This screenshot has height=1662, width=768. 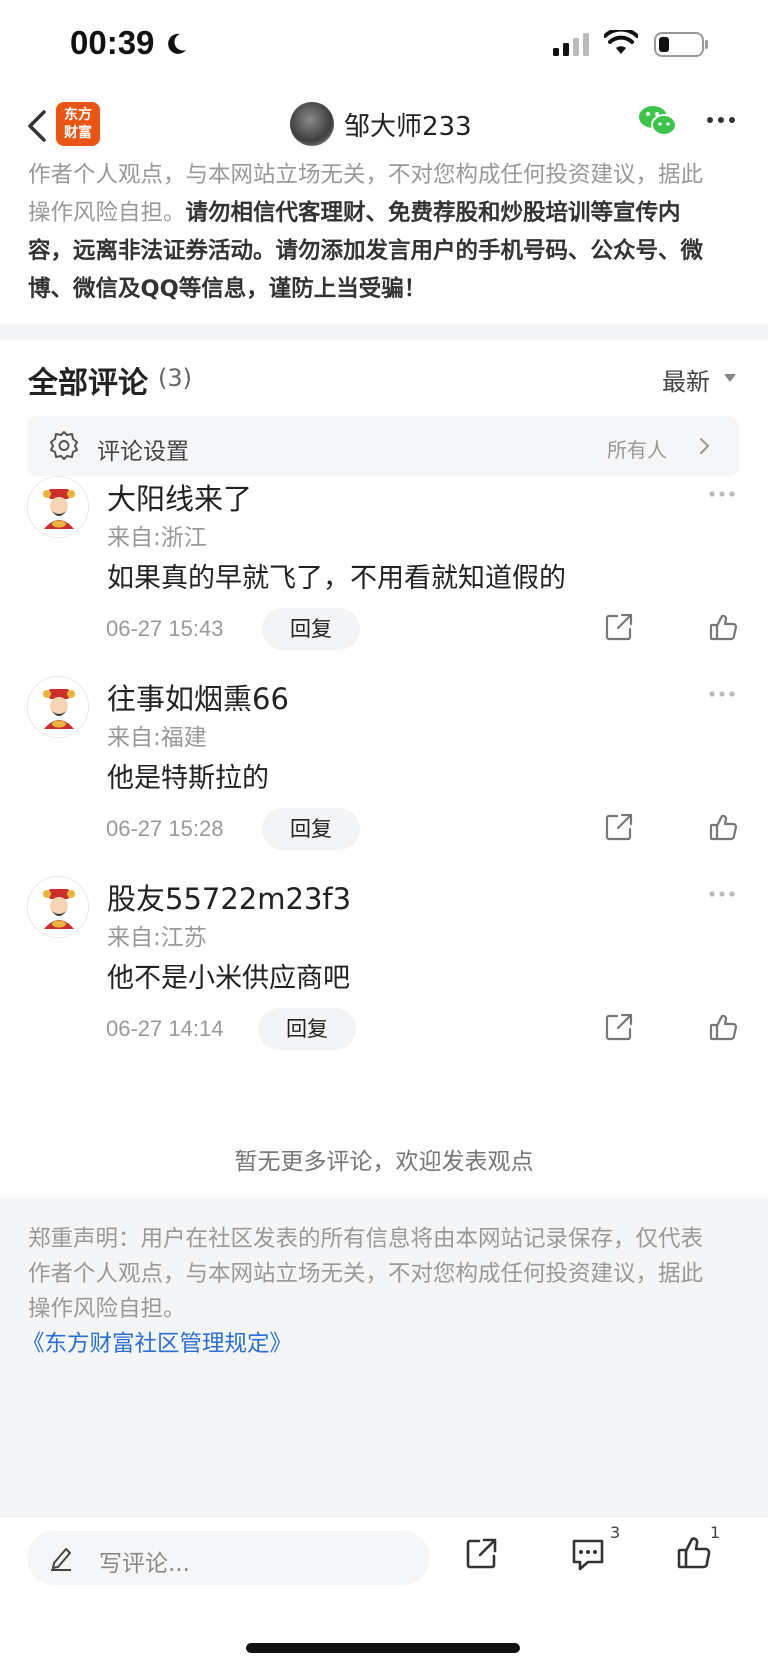 I want to click on comment-author: 大阳线来了, so click(x=179, y=497).